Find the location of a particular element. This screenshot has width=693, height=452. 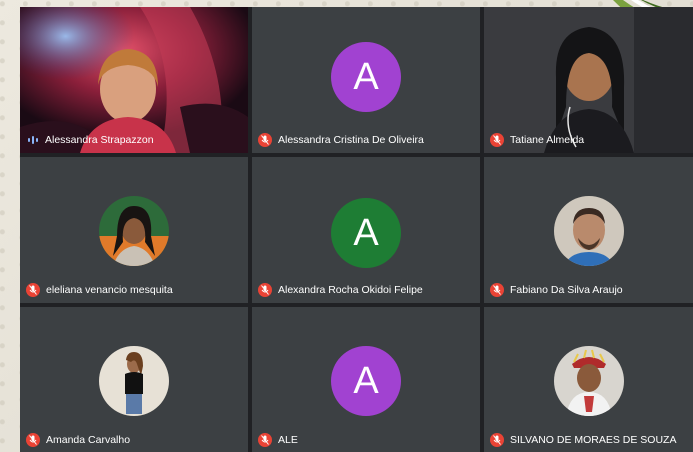

participant-tile: Tatiane Almeida is located at coordinates (588, 80).